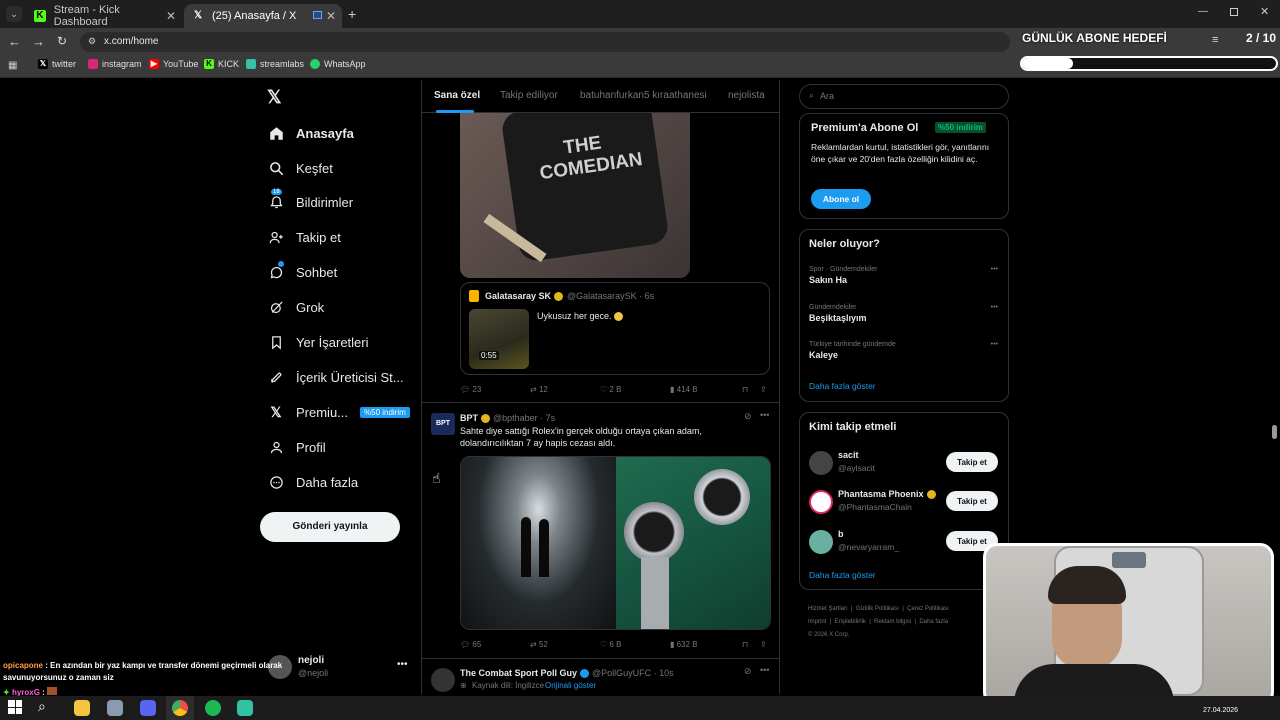 Image resolution: width=1280 pixels, height=720 pixels. Describe the element at coordinates (443, 424) in the screenshot. I see `avatar: BPT` at that location.